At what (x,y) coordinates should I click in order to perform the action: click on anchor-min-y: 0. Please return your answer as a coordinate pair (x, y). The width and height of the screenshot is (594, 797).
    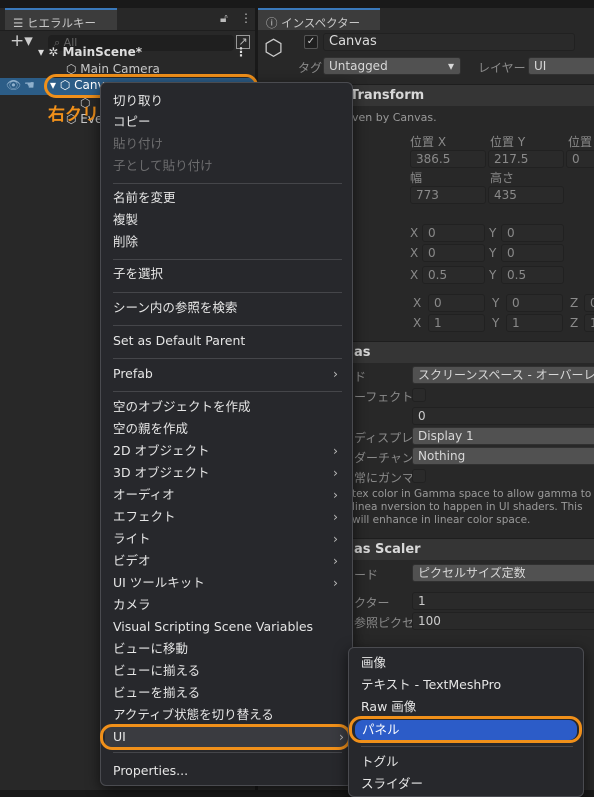
    Looking at the image, I should click on (532, 233).